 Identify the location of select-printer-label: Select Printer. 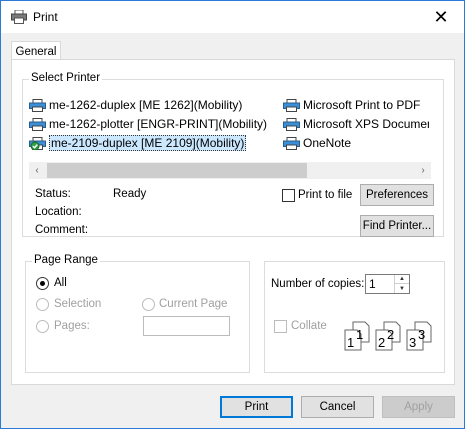
(66, 78).